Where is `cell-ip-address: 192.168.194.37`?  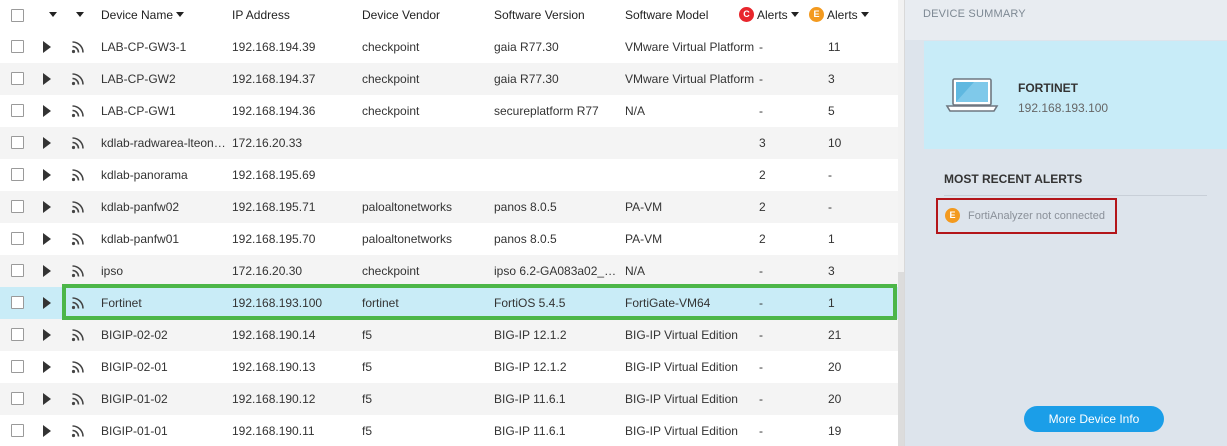
cell-ip-address: 192.168.194.37 is located at coordinates (274, 79).